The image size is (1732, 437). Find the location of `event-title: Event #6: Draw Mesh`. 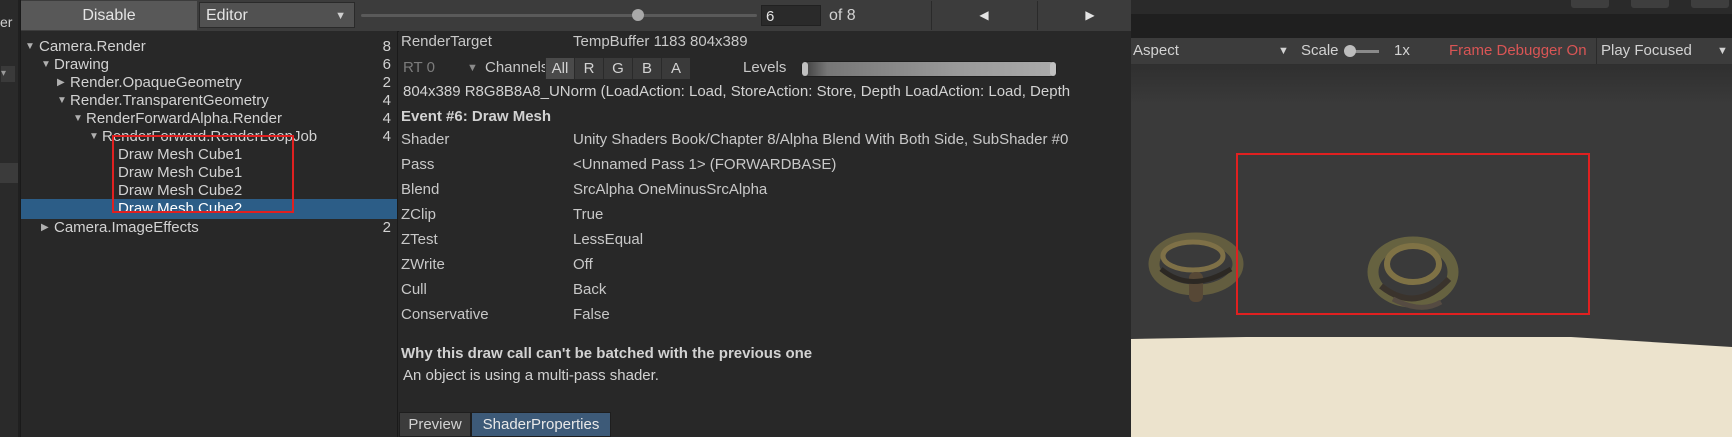

event-title: Event #6: Draw Mesh is located at coordinates (476, 116).